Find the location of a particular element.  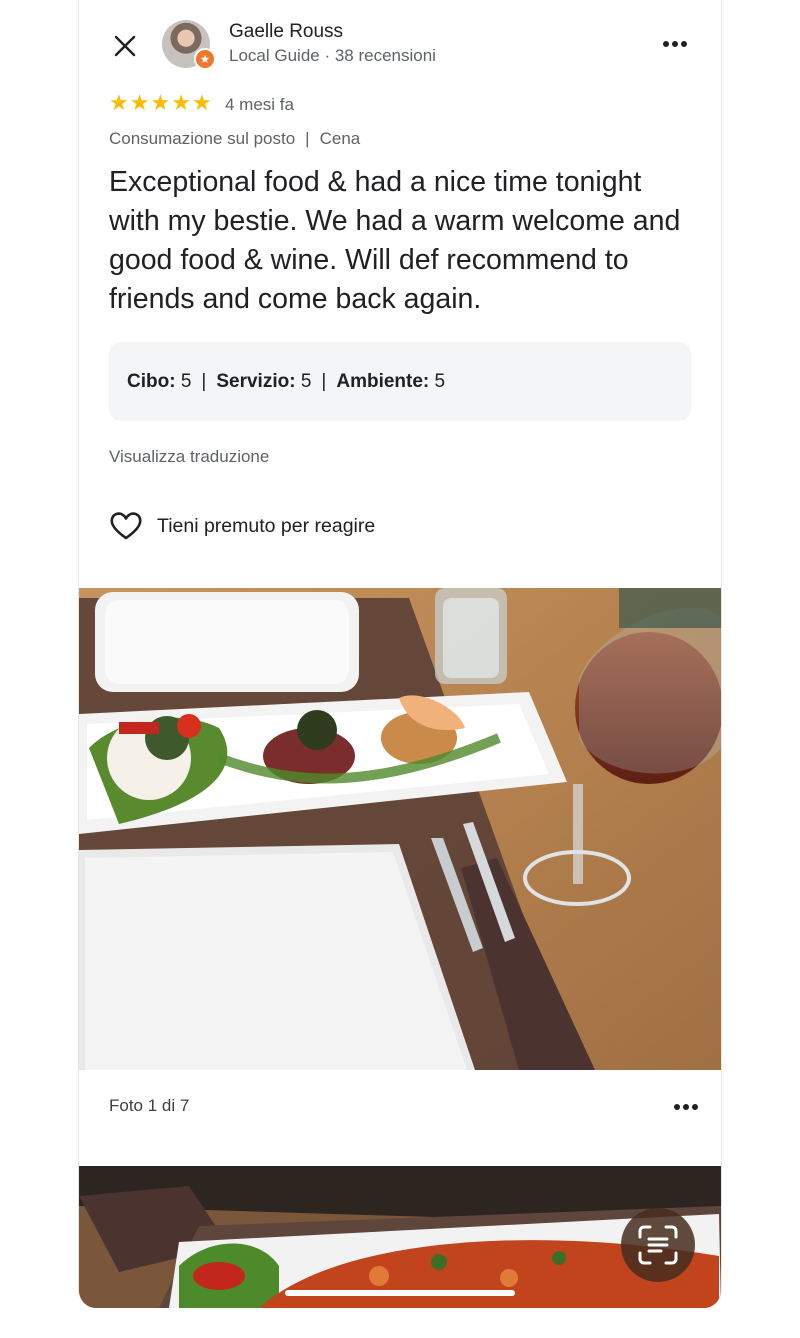

react-label: Tieni premuto per reagire is located at coordinates (266, 525).